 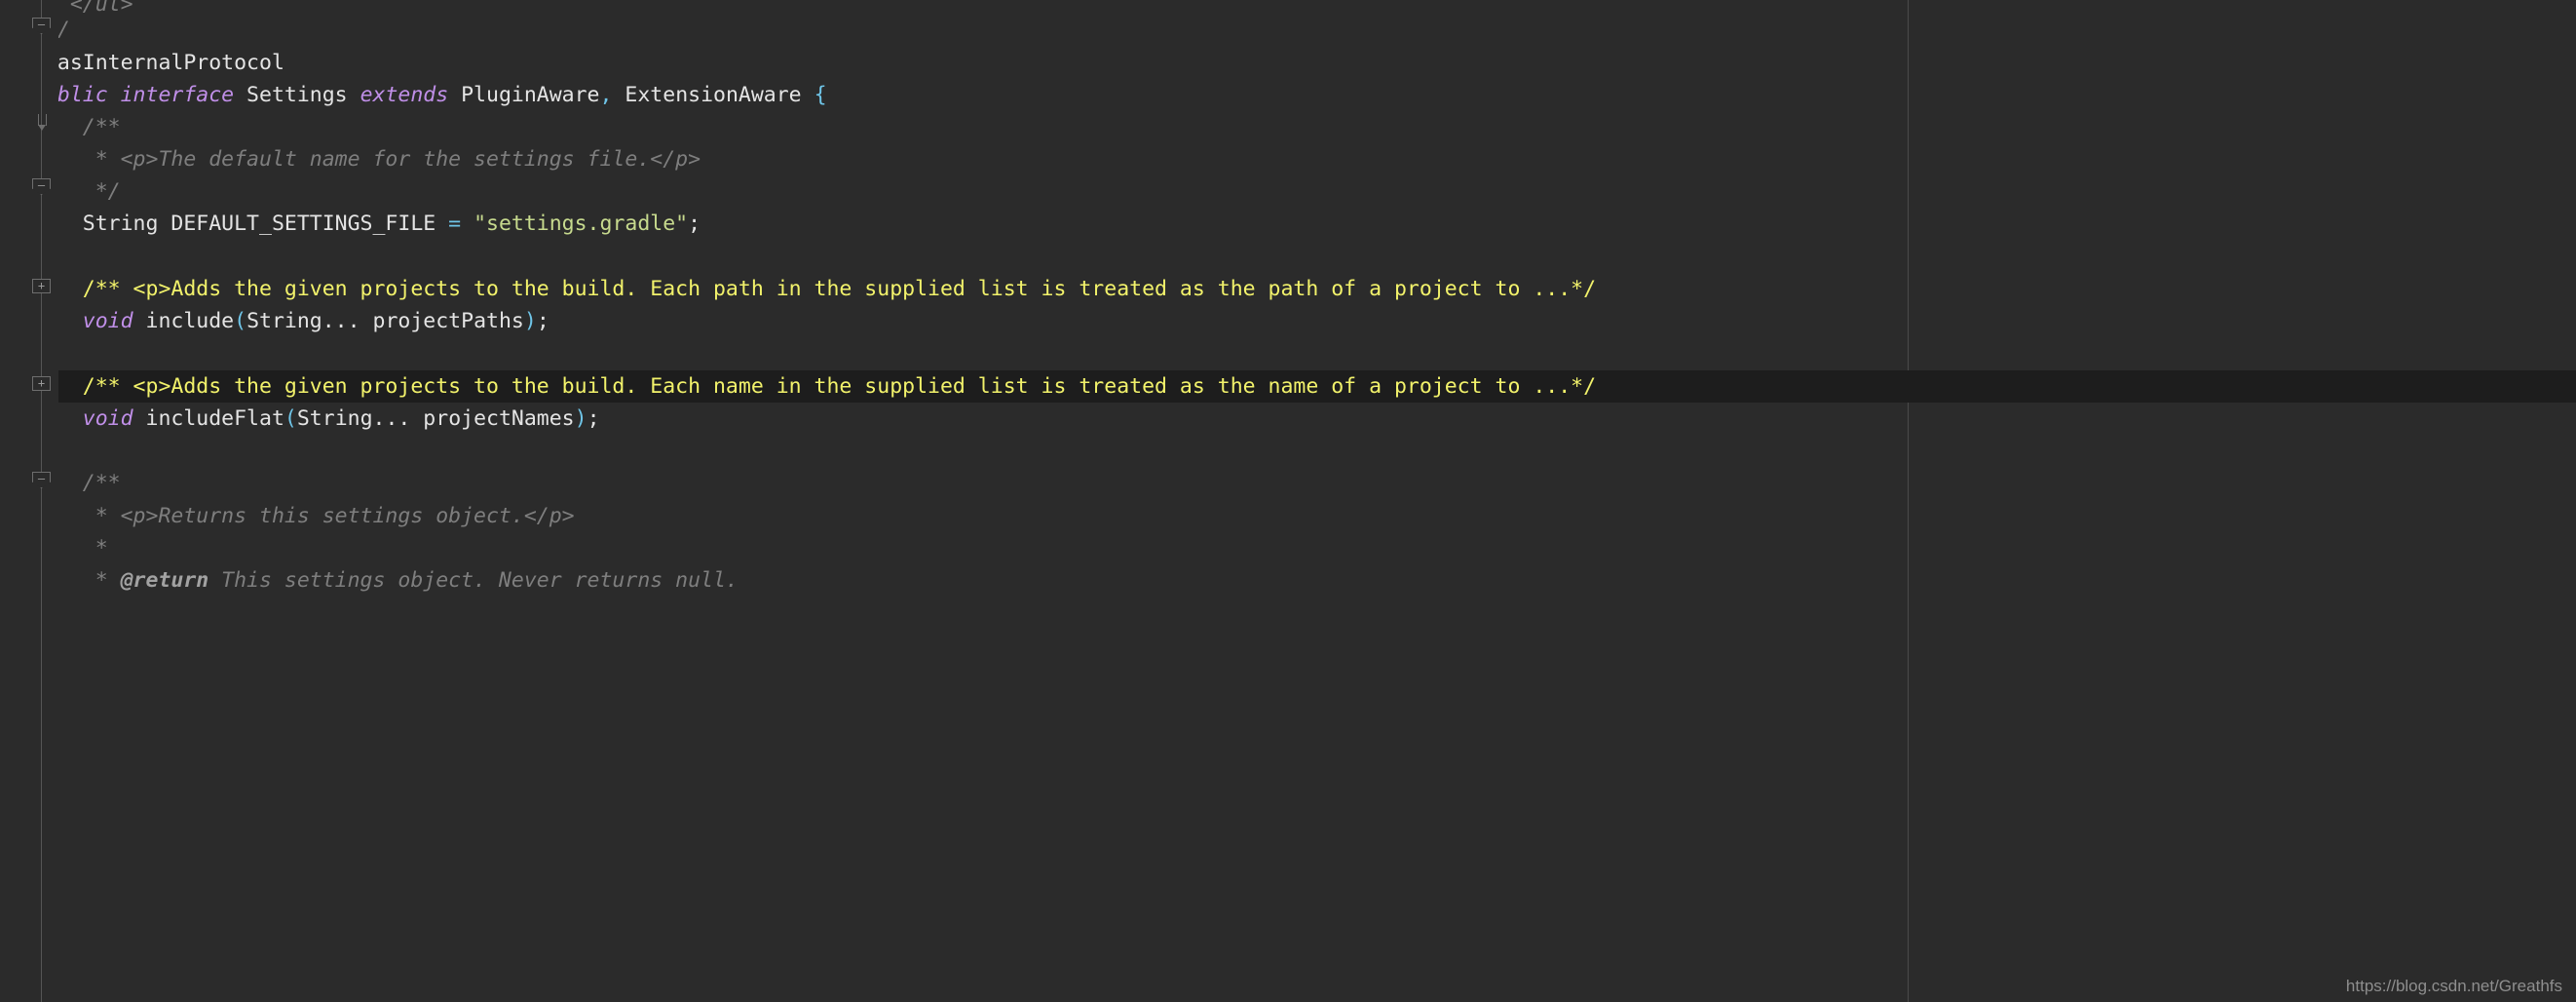 I want to click on code-line-content: void include(String... projectPaths);, so click(x=274, y=321).